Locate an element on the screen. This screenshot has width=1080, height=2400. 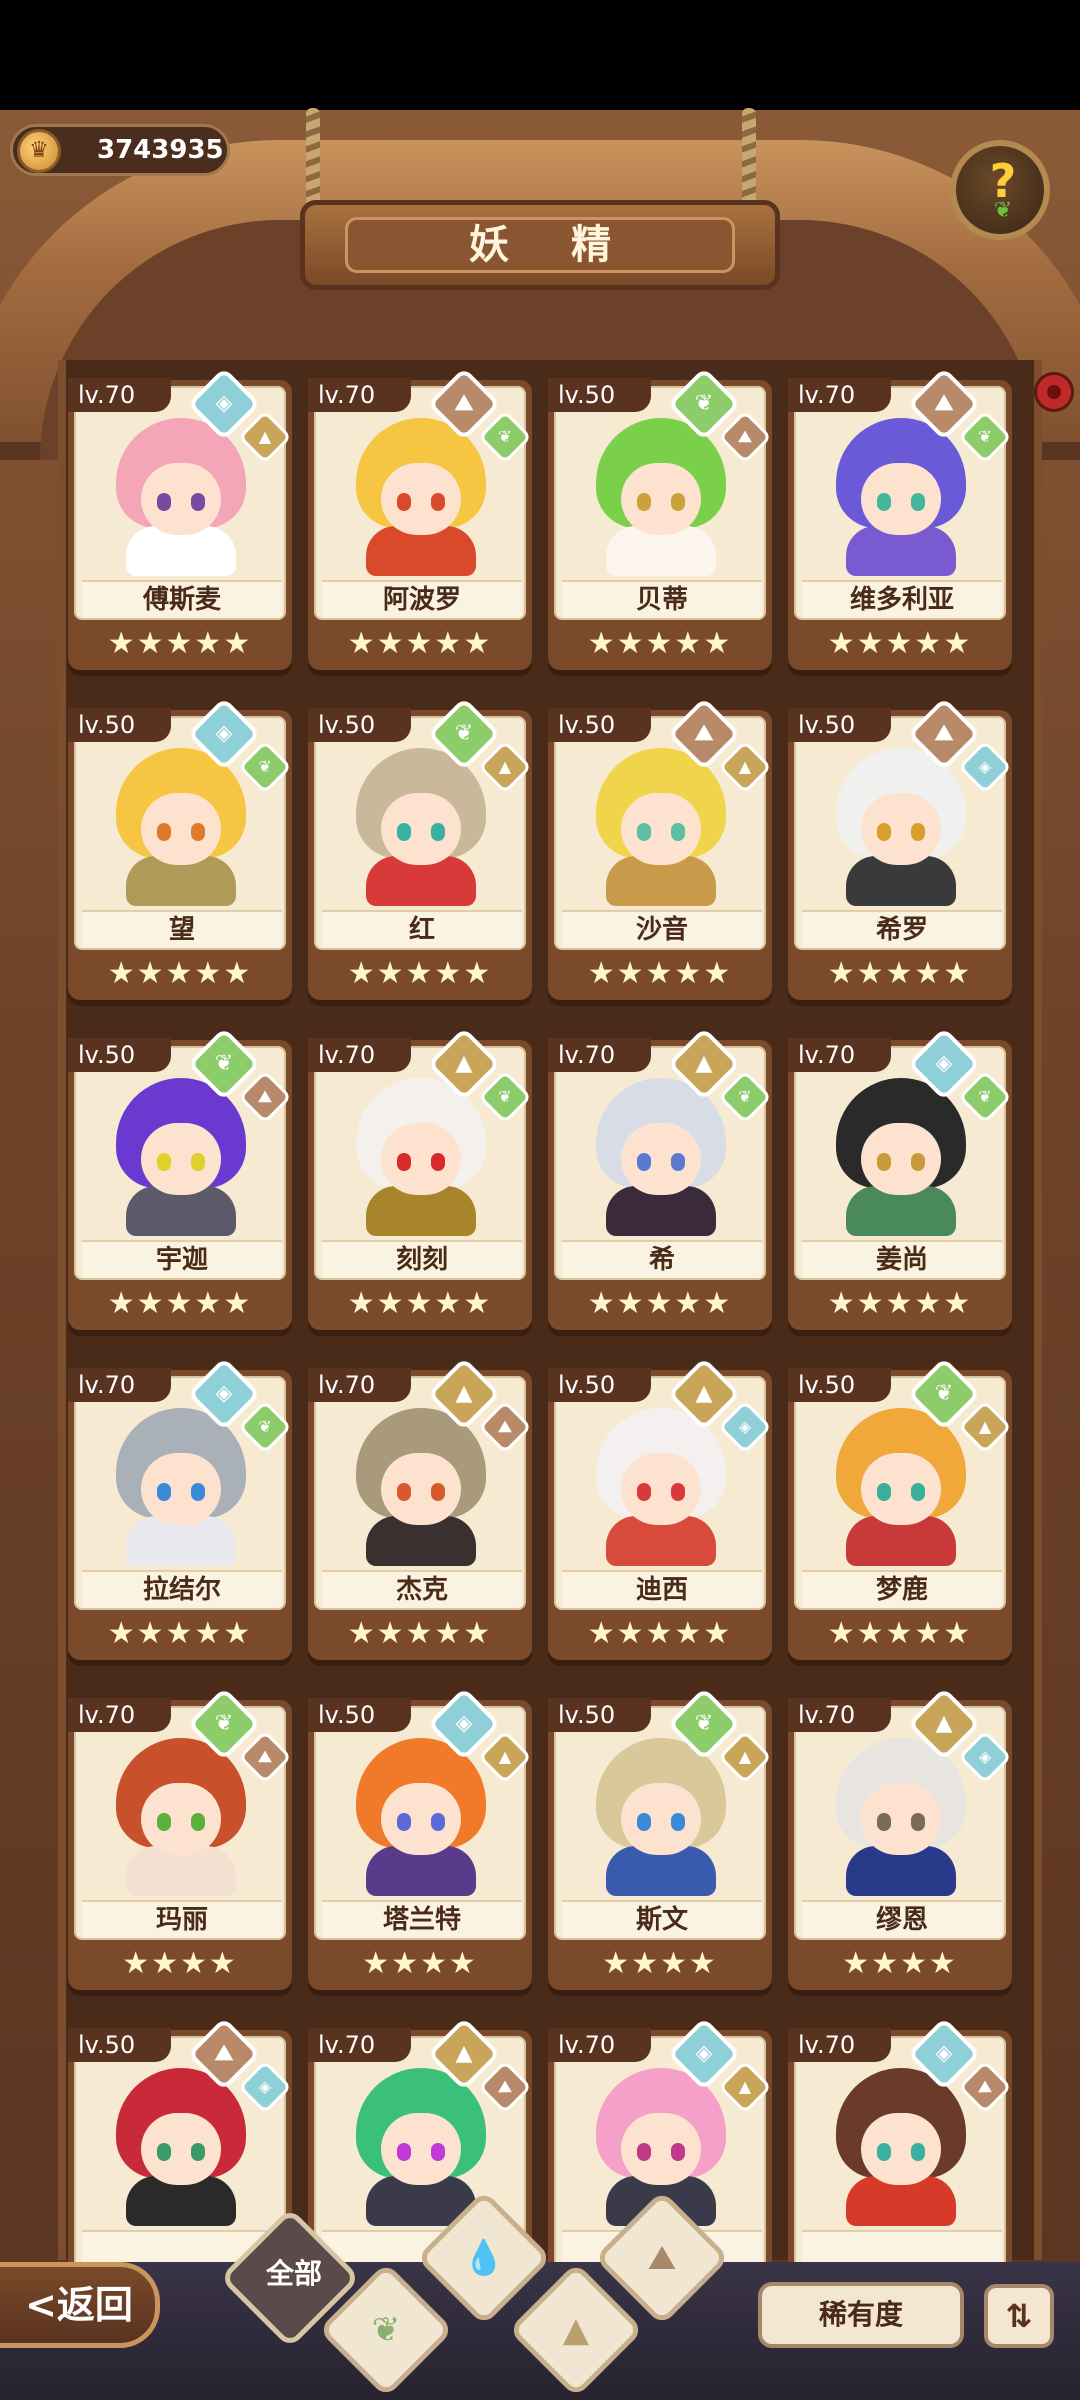
fairy-card: 宇迦 lv.50 ❦ ⛰ ★★★★★ is located at coordinates (180, 1181).